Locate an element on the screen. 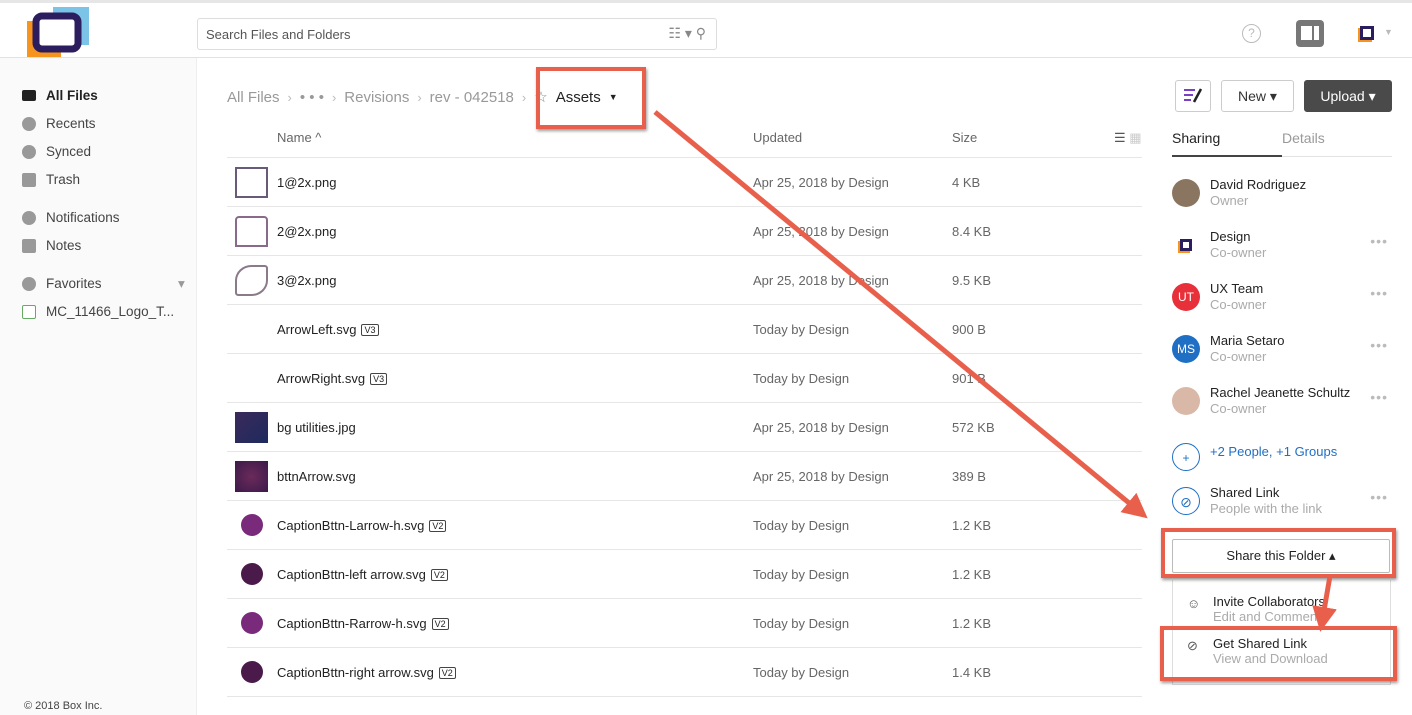 This screenshot has height=715, width=1412. collaborator-item: David Rodriguez Owner is located at coordinates (1282, 197).